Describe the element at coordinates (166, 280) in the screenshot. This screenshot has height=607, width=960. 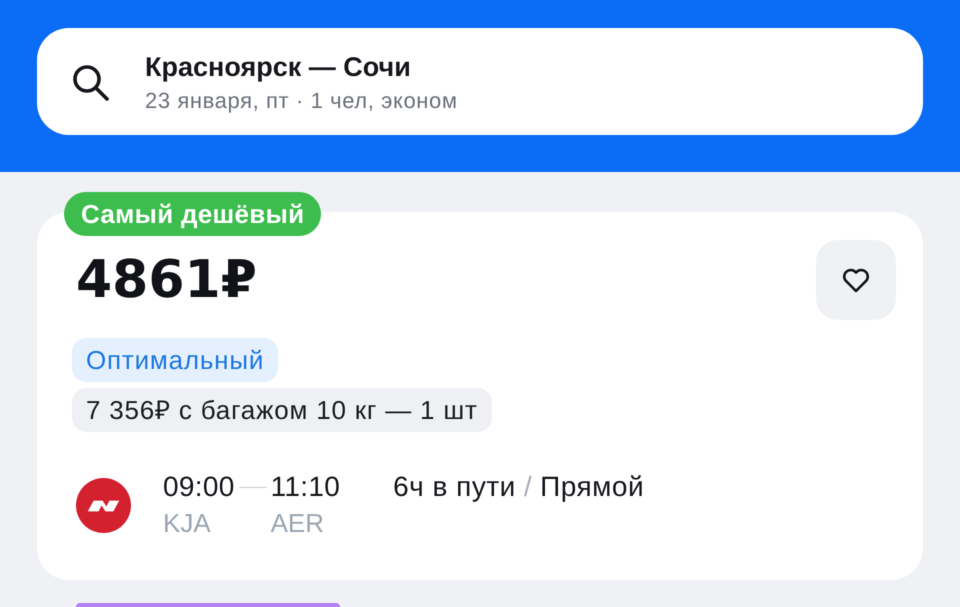
I see `price-text: 4861₽` at that location.